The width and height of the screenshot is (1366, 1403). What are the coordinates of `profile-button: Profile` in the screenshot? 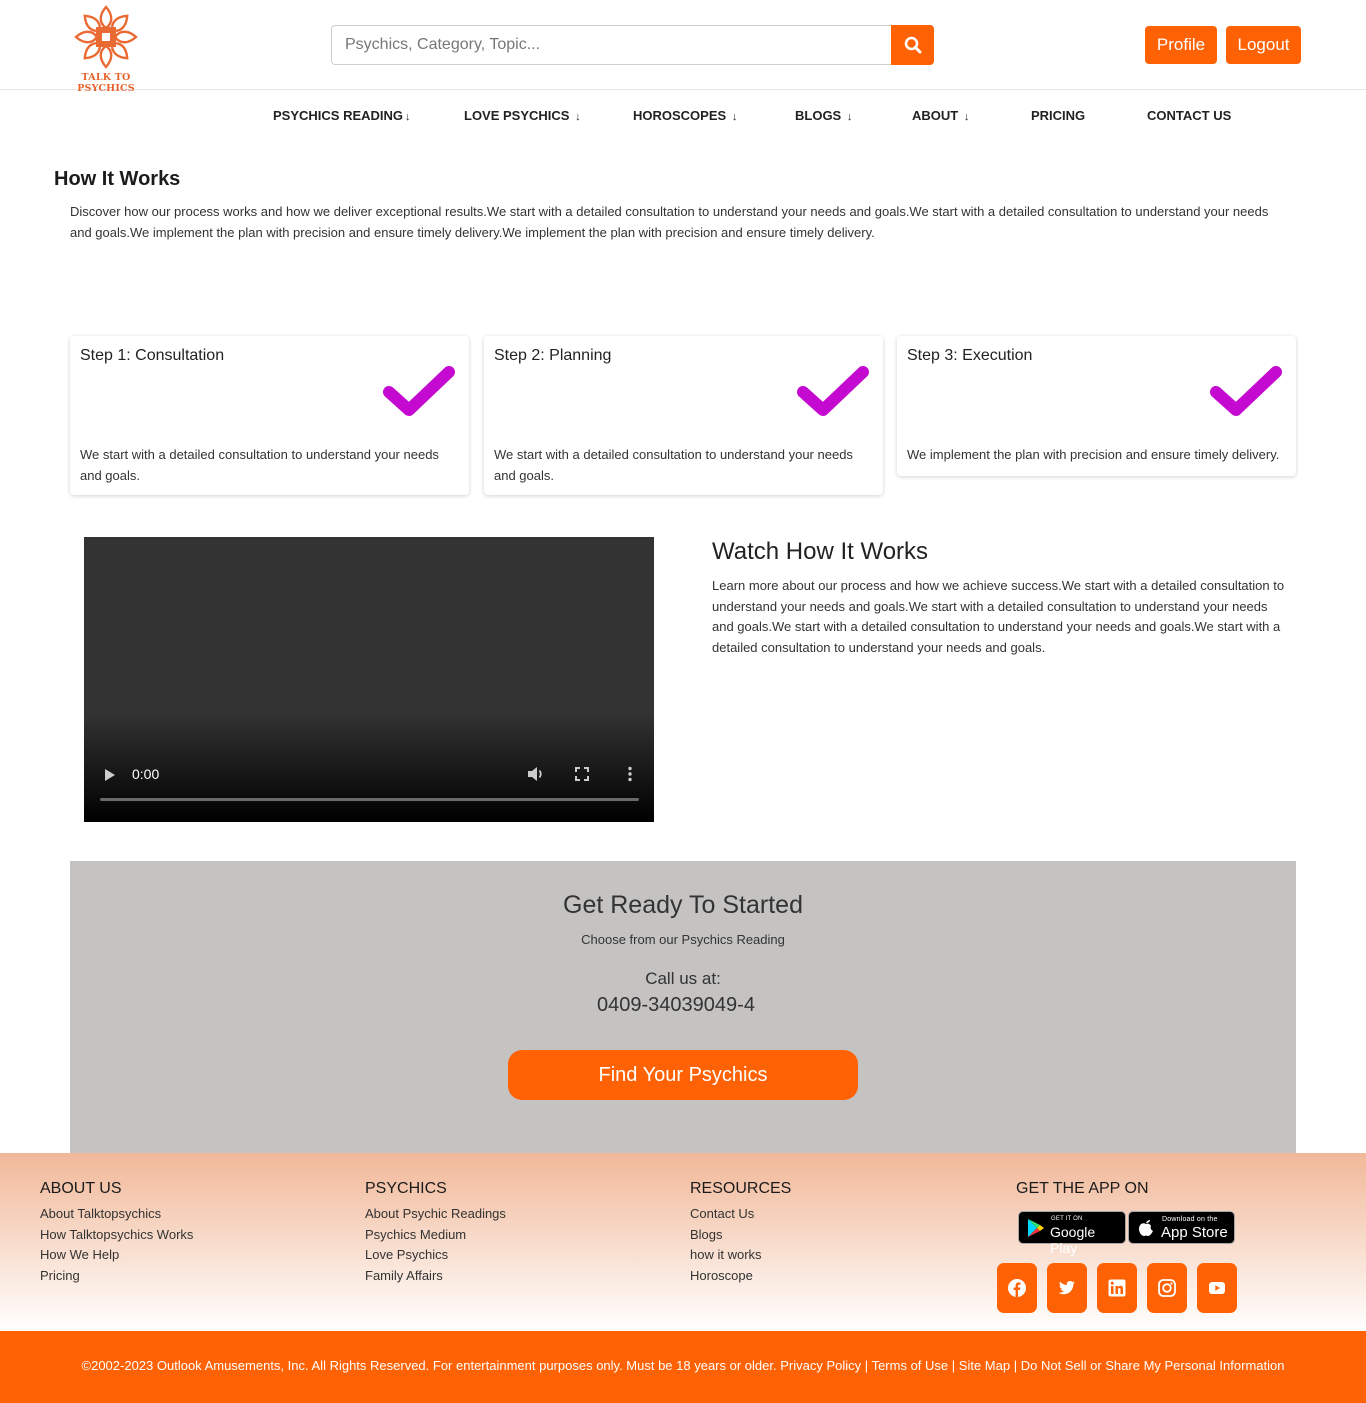 It's located at (1181, 45).